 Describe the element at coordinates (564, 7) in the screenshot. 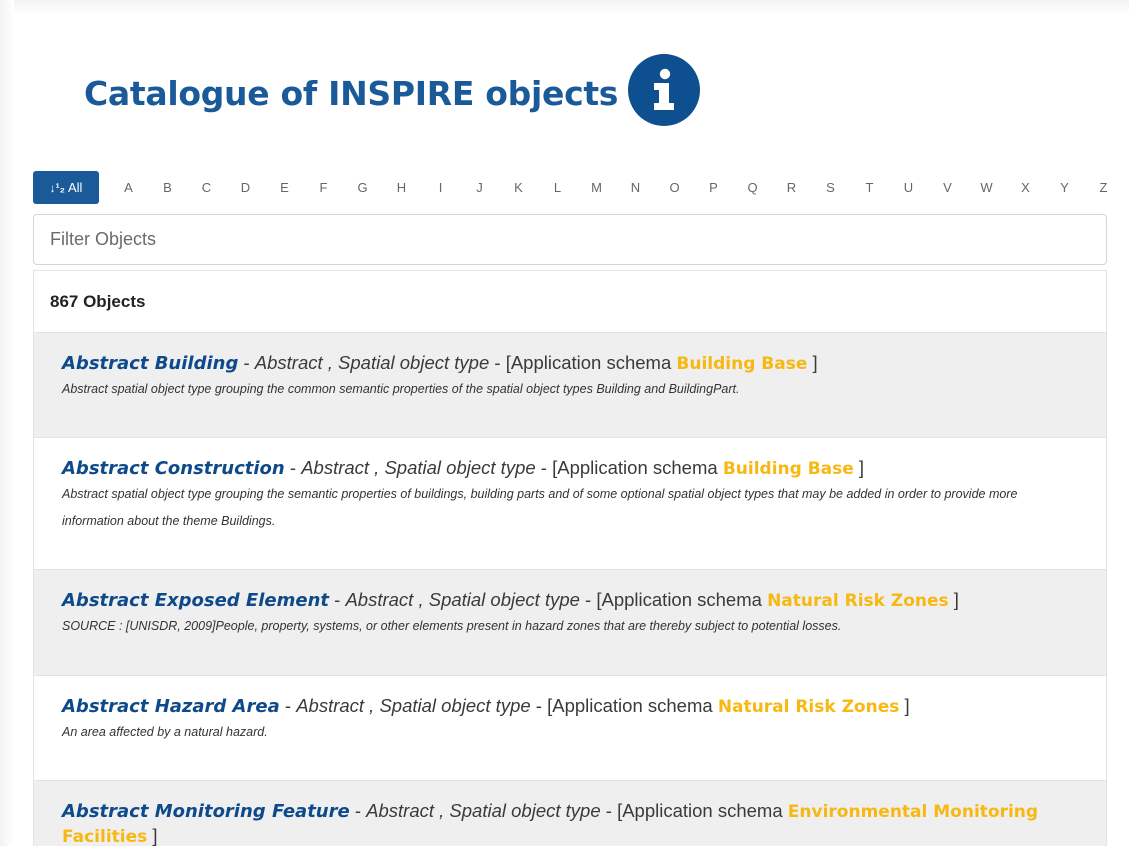

I see `top-shadow` at that location.